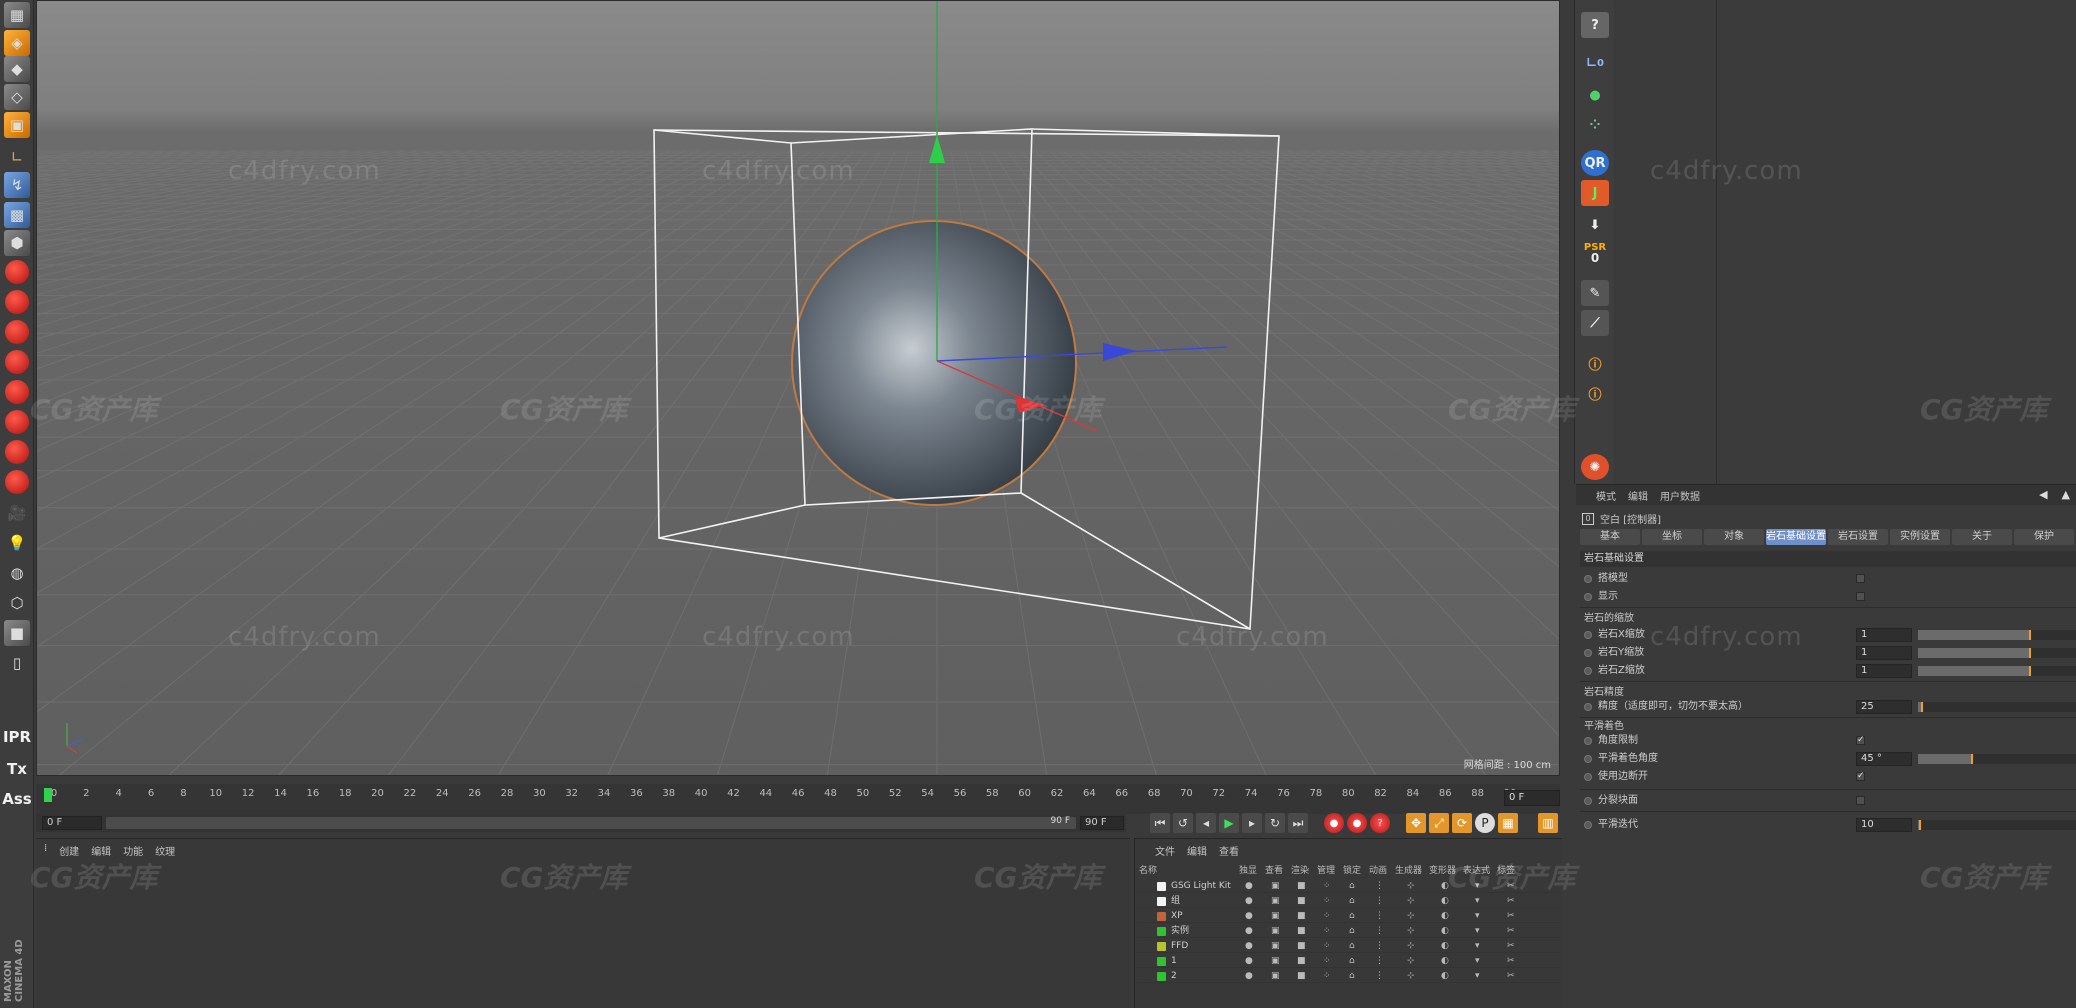 This screenshot has height=1008, width=2076. What do you see at coordinates (17, 332) in the screenshot?
I see `render-region-icon` at bounding box center [17, 332].